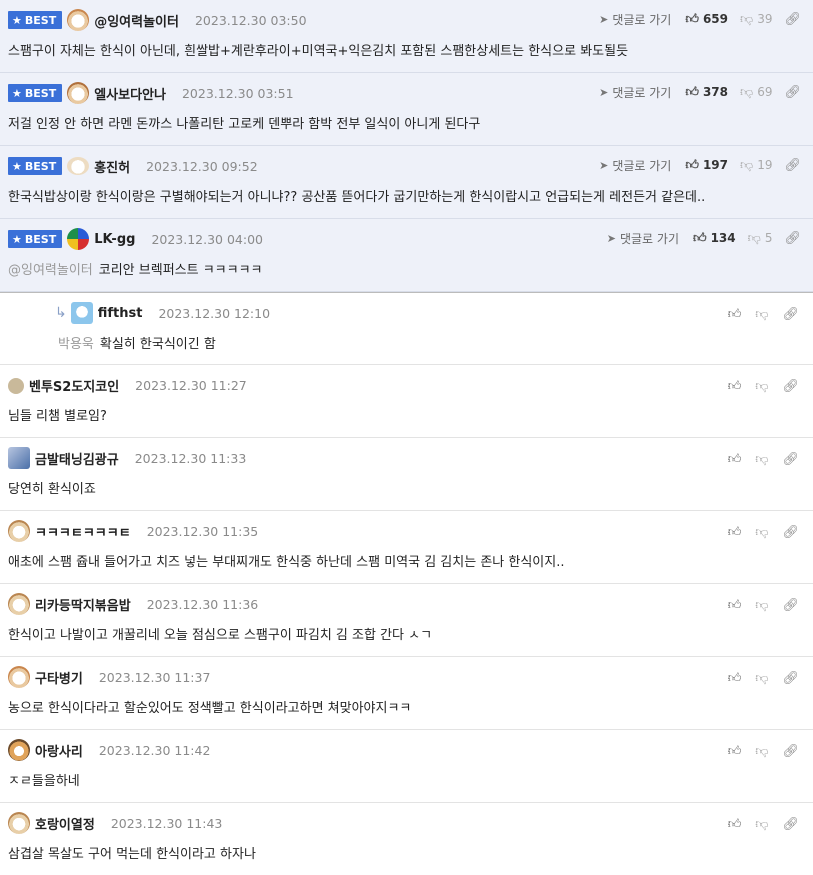 This screenshot has height=875, width=813. What do you see at coordinates (114, 239) in the screenshot?
I see `comment-author: LK-gg` at bounding box center [114, 239].